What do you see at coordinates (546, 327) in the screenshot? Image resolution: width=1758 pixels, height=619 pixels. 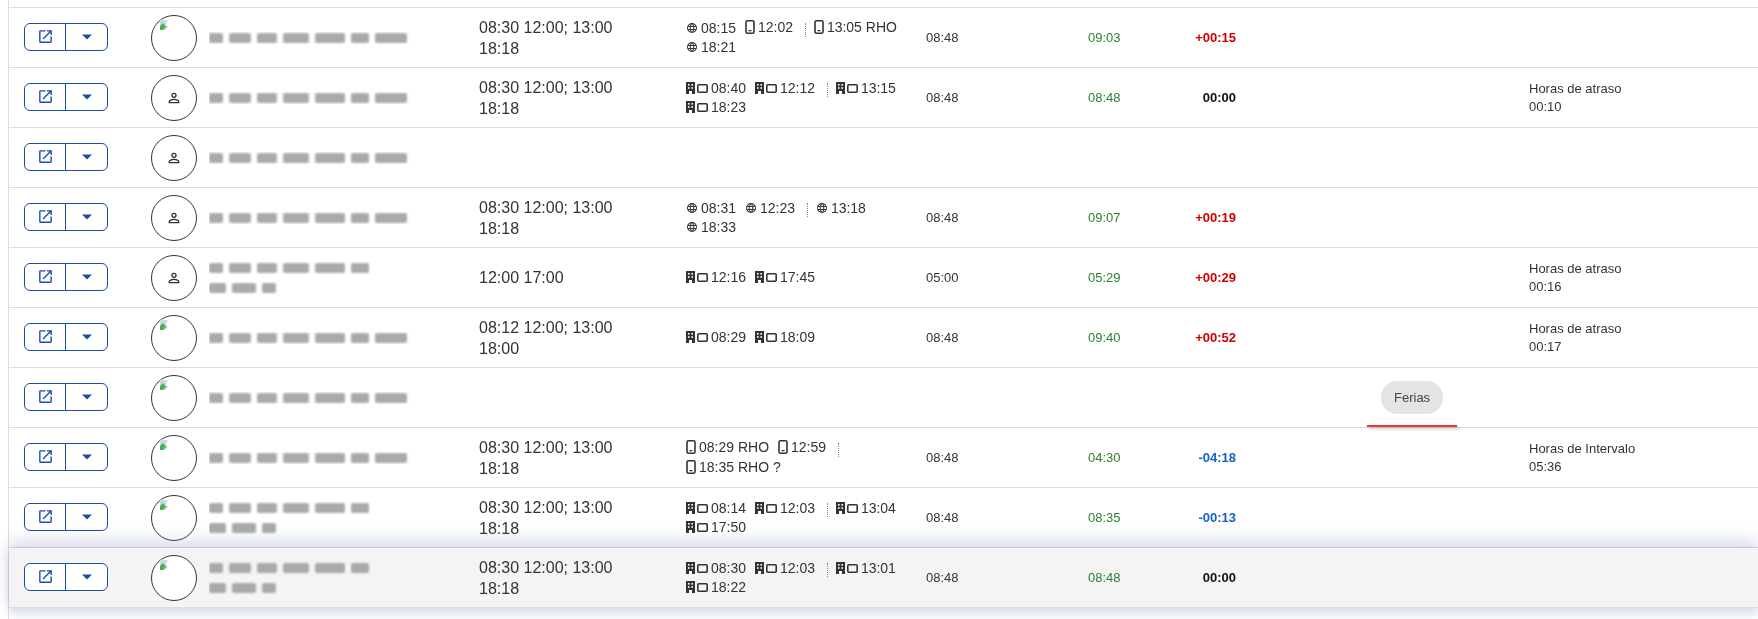 I see `schedule-text: 08:12 12:00; 13:00` at bounding box center [546, 327].